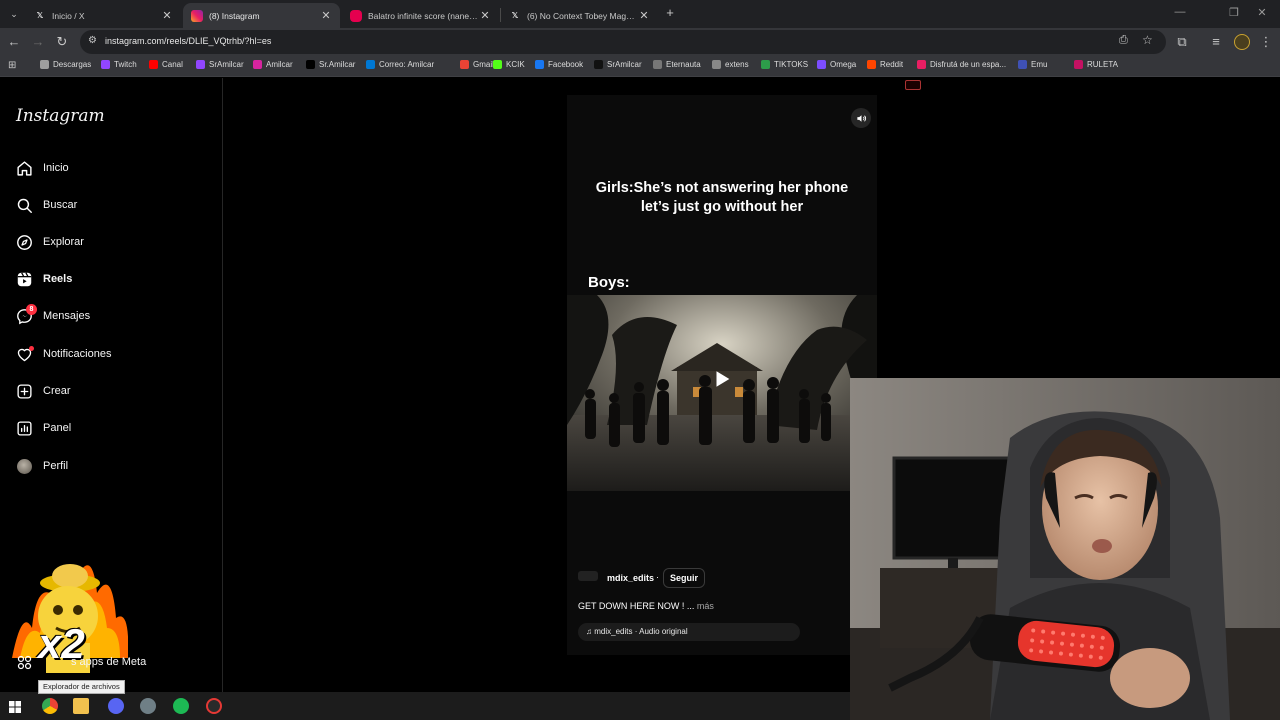 This screenshot has height=720, width=1280. I want to click on bookmark-item: Descargas, so click(65, 64).